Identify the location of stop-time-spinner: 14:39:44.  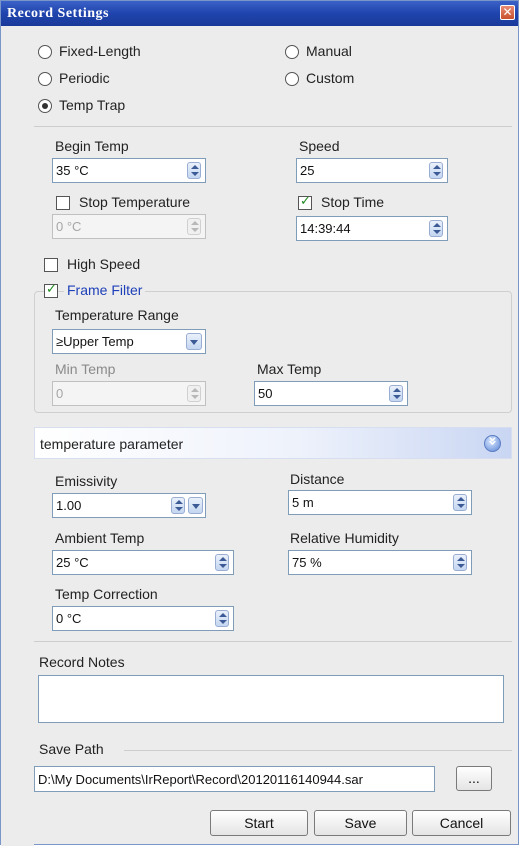
(372, 228).